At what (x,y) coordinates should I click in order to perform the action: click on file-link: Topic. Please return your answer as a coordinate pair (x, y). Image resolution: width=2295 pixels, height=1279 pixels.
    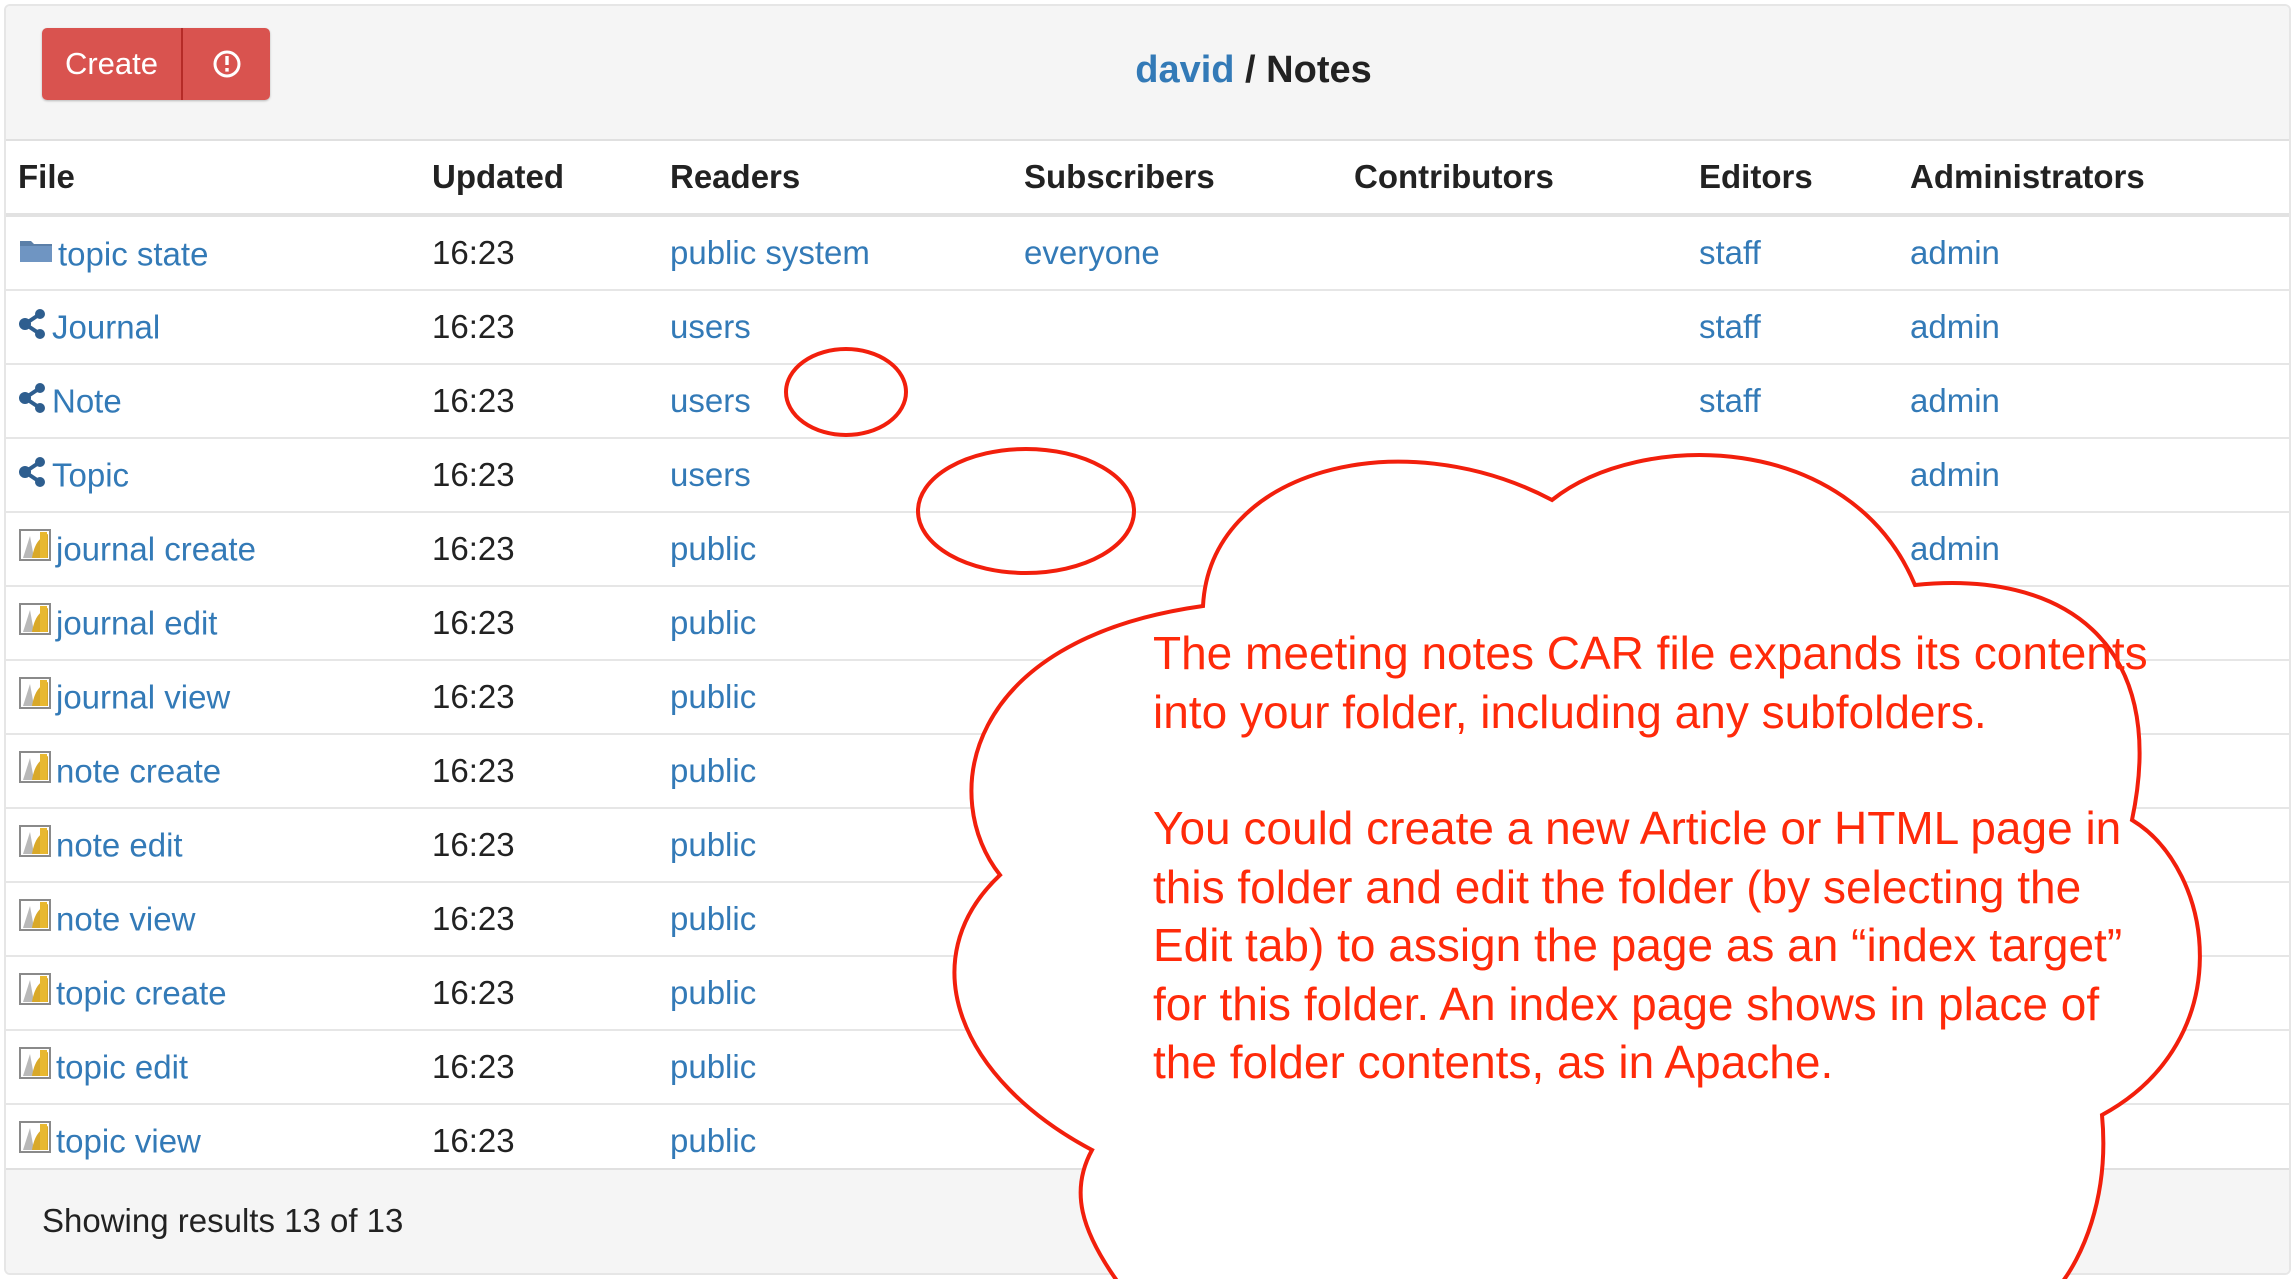
    Looking at the image, I should click on (74, 474).